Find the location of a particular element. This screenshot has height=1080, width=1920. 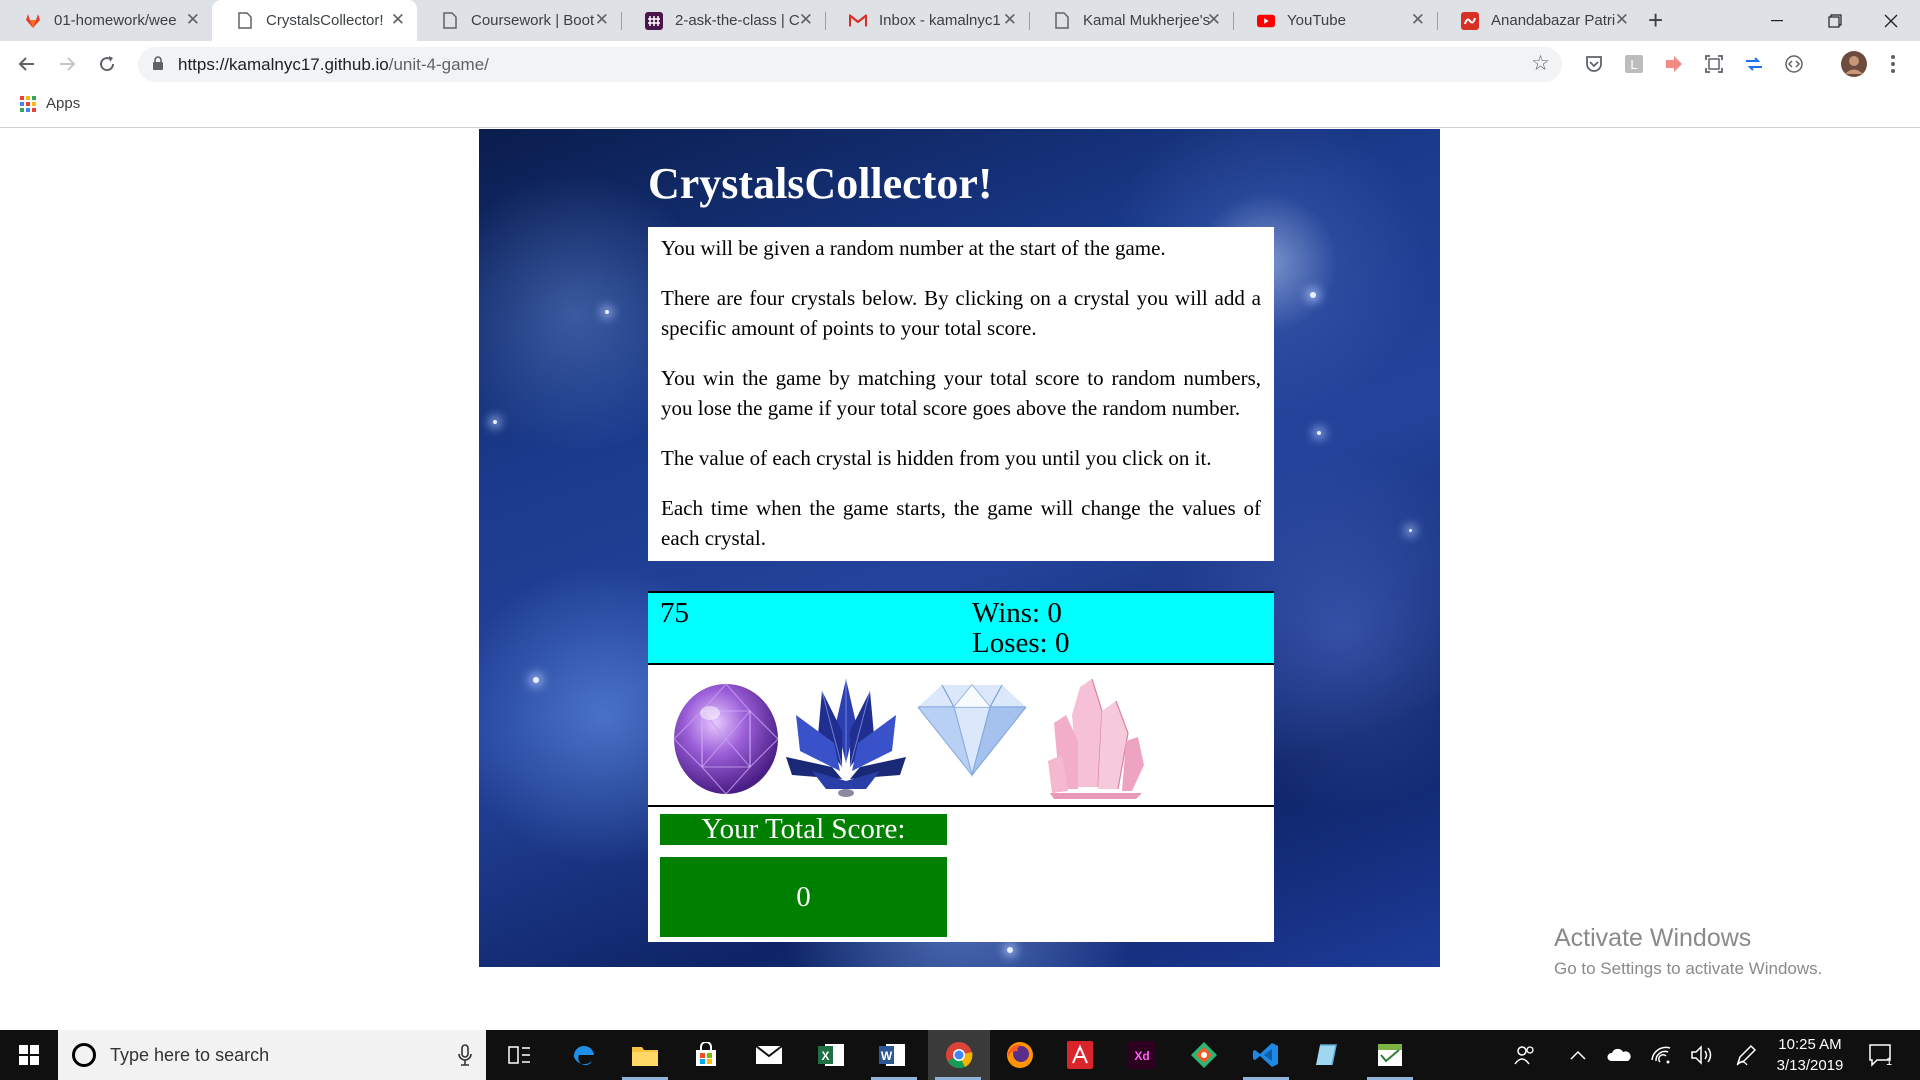

store-icon is located at coordinates (706, 1055).